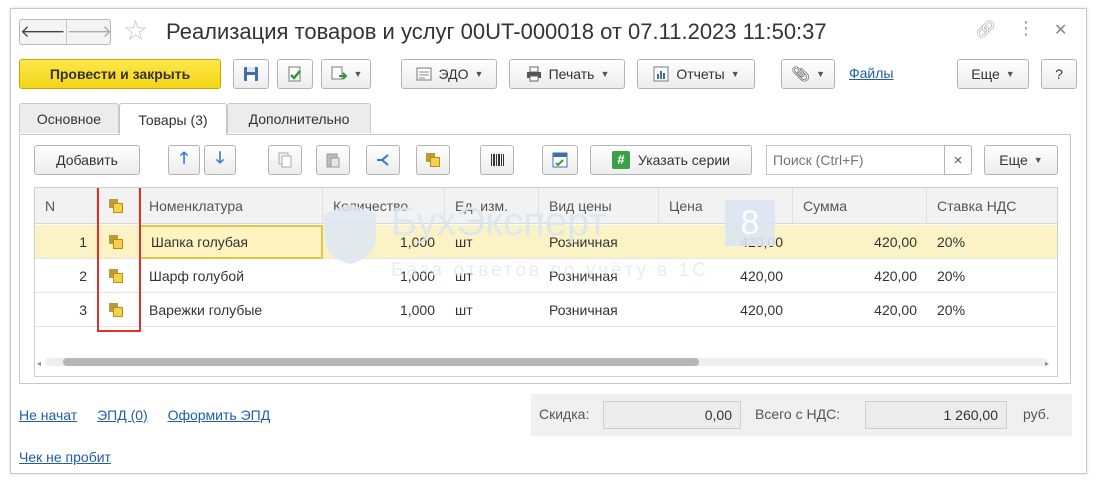 Image resolution: width=1095 pixels, height=481 pixels. Describe the element at coordinates (381, 362) in the screenshot. I see `scrollbar-thumb` at that location.